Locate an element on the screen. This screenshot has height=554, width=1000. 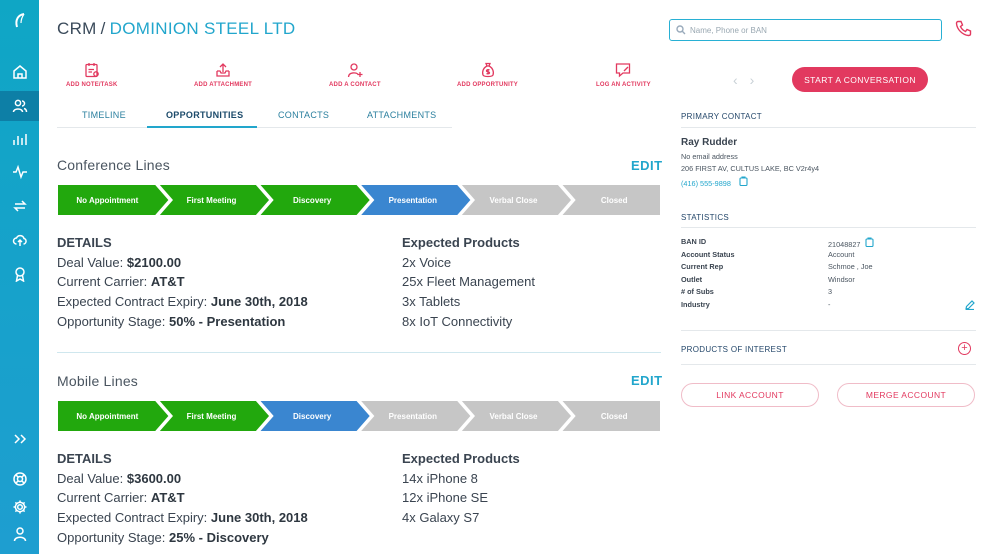
log-activity-button: LOG AN ACTIVITY is located at coordinates (623, 75).